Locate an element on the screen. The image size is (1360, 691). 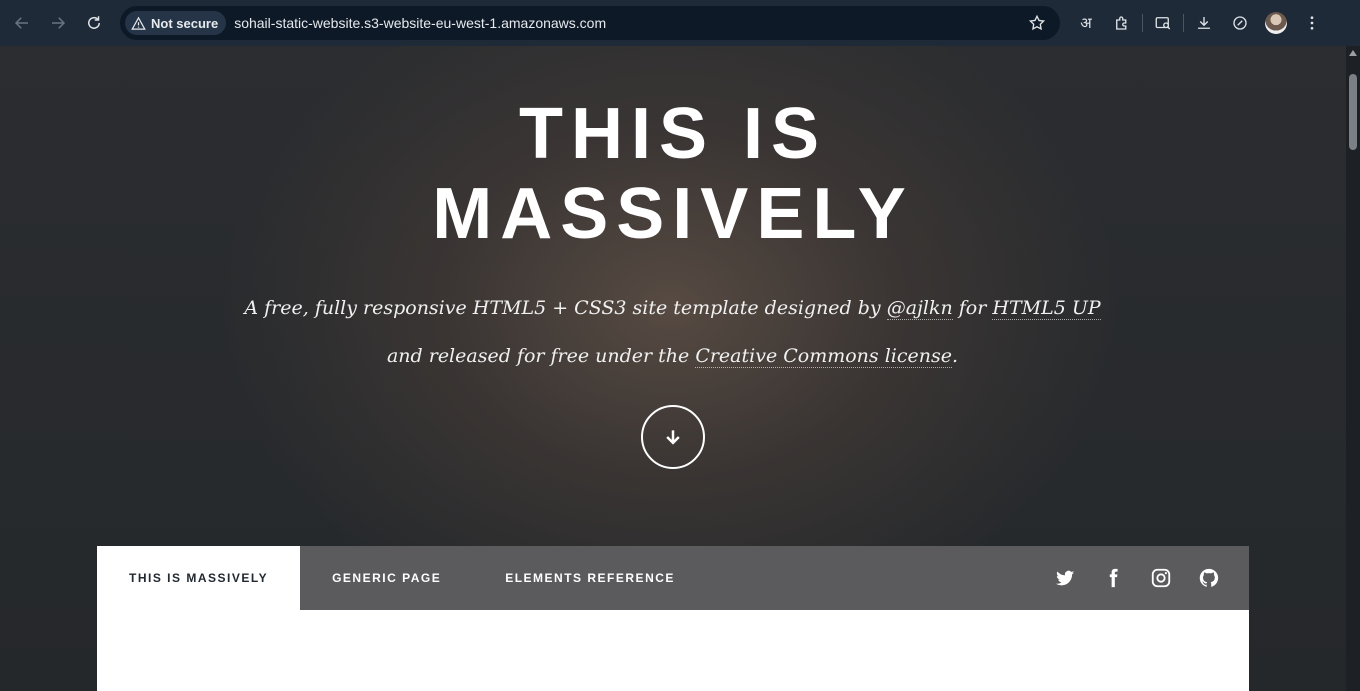
github-link is located at coordinates (1209, 578).